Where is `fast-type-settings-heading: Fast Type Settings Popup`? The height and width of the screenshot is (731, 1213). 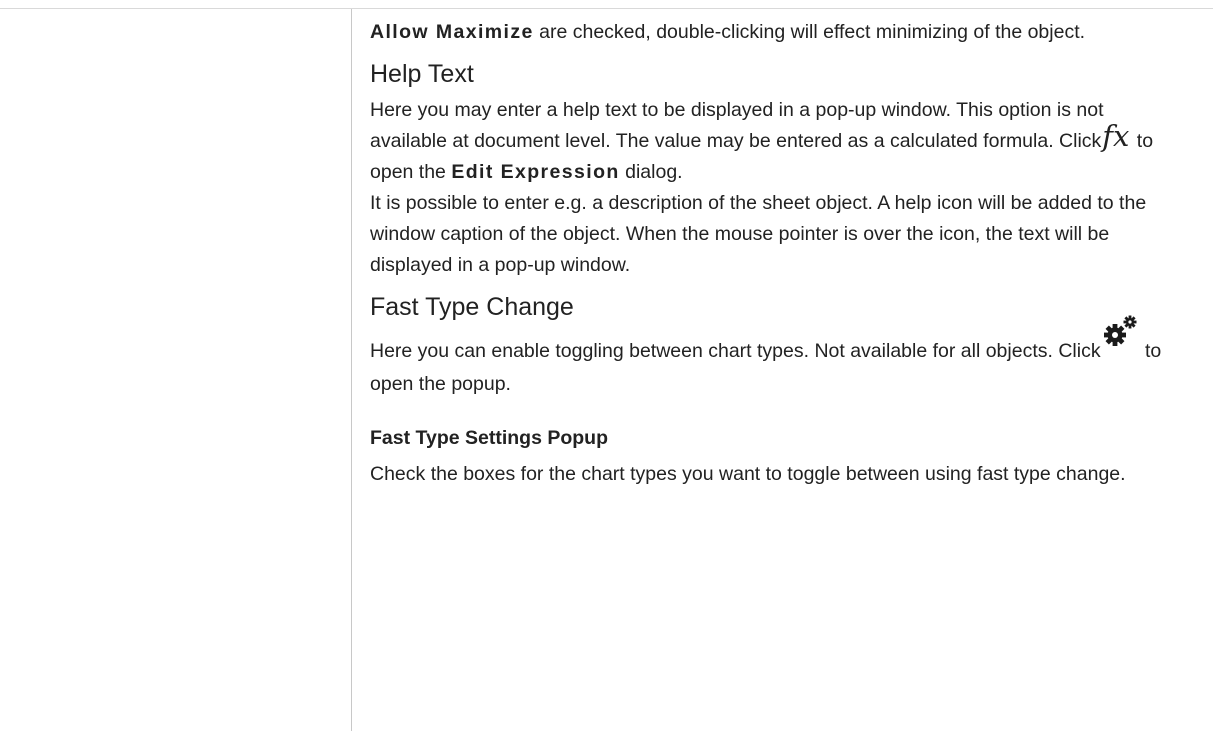
fast-type-settings-heading: Fast Type Settings Popup is located at coordinates (489, 438).